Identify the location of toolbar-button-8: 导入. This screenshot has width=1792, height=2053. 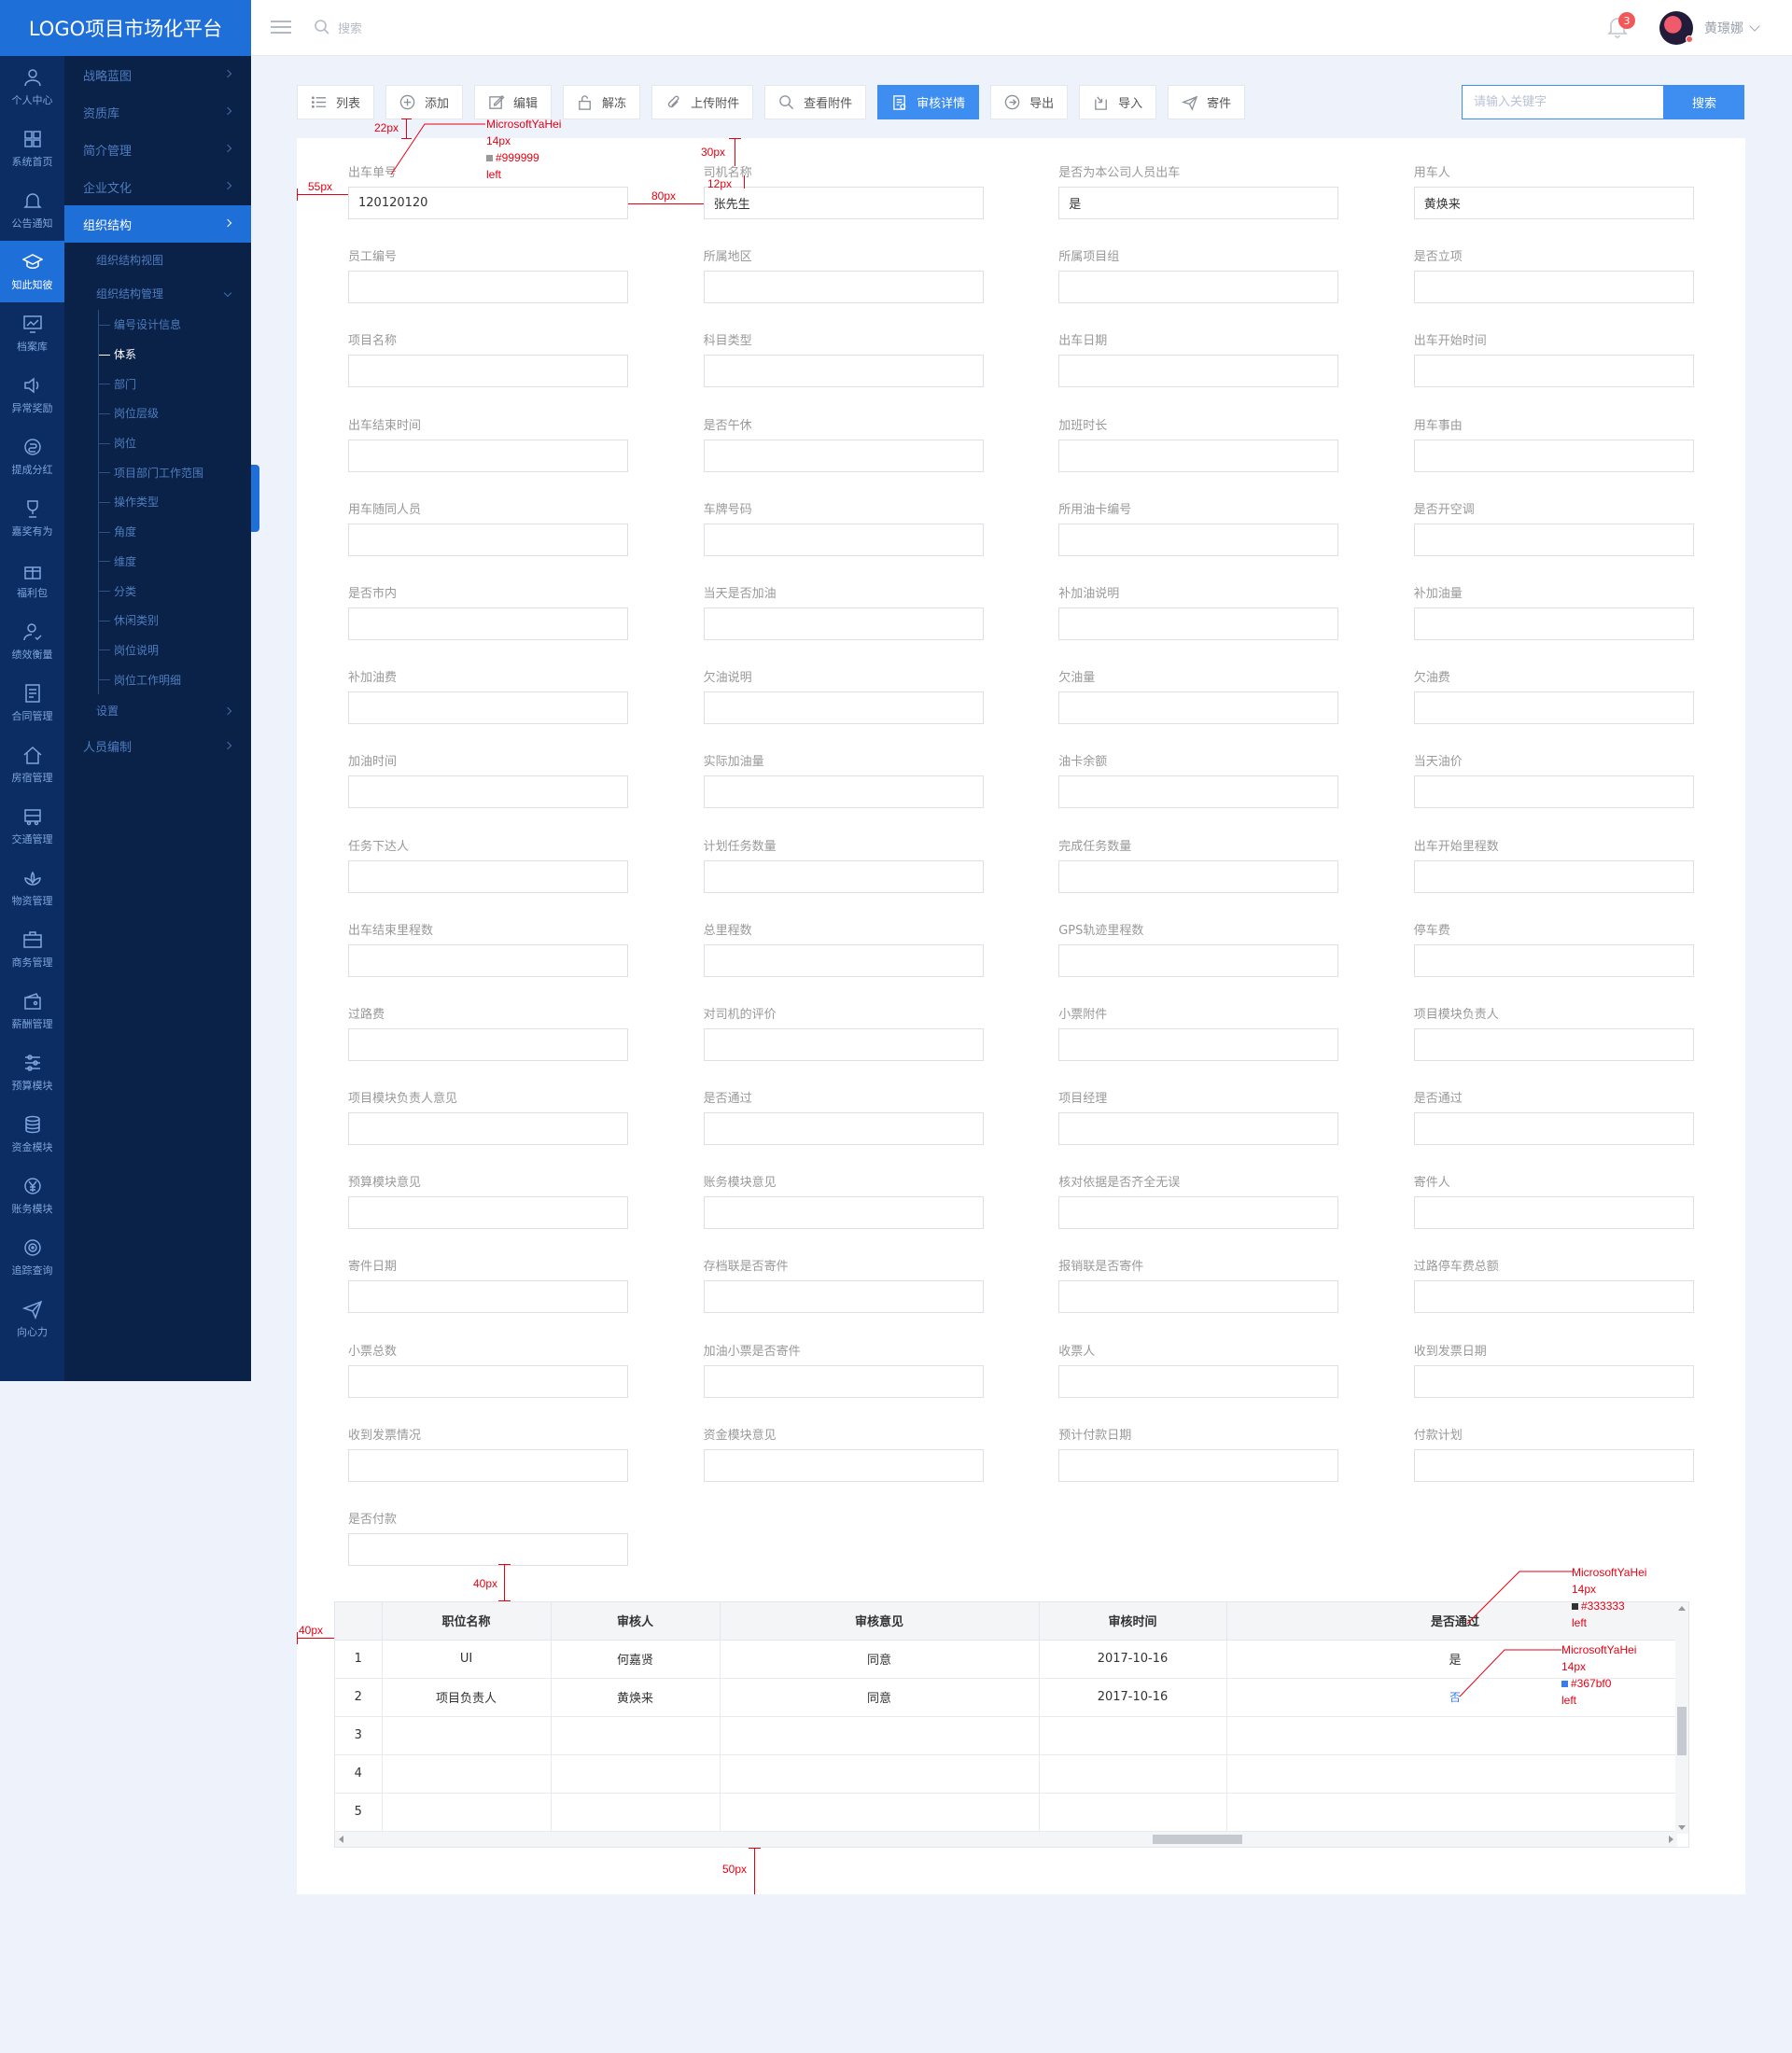
(1118, 102).